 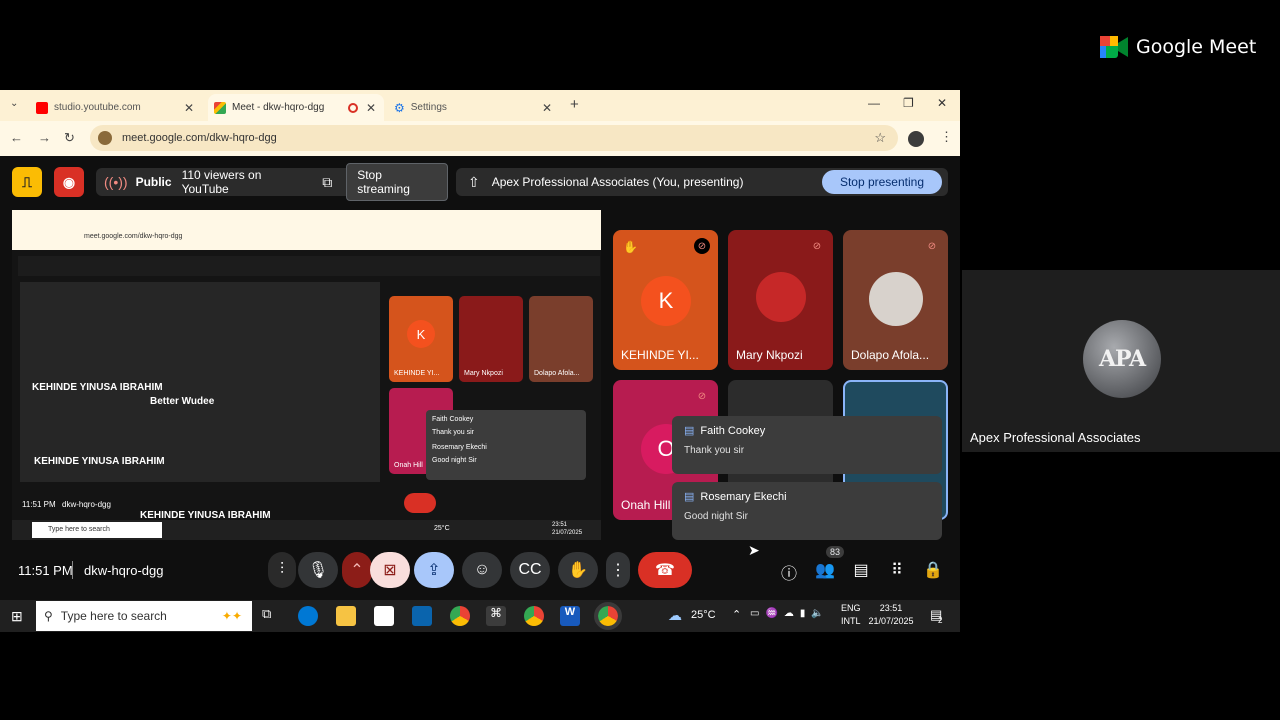 What do you see at coordinates (646, 505) in the screenshot?
I see `participant-name: Onah Hill` at bounding box center [646, 505].